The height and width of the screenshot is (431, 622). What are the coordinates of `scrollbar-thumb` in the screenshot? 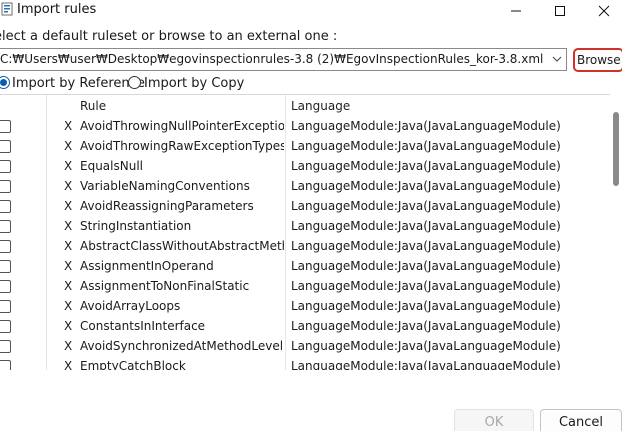 It's located at (616, 149).